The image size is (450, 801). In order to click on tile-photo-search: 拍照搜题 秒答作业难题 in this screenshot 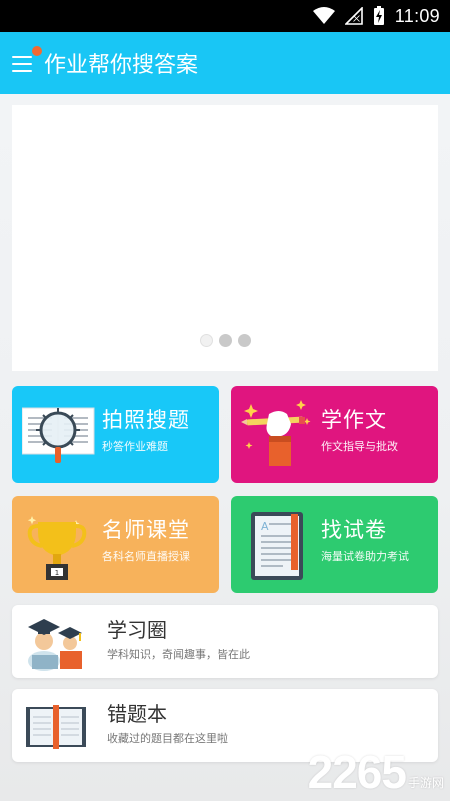, I will do `click(115, 434)`.